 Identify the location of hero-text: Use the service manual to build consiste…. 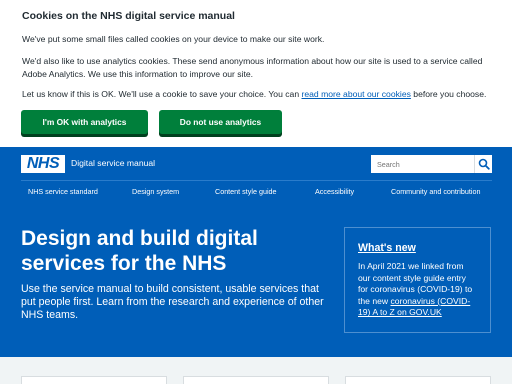
(172, 302).